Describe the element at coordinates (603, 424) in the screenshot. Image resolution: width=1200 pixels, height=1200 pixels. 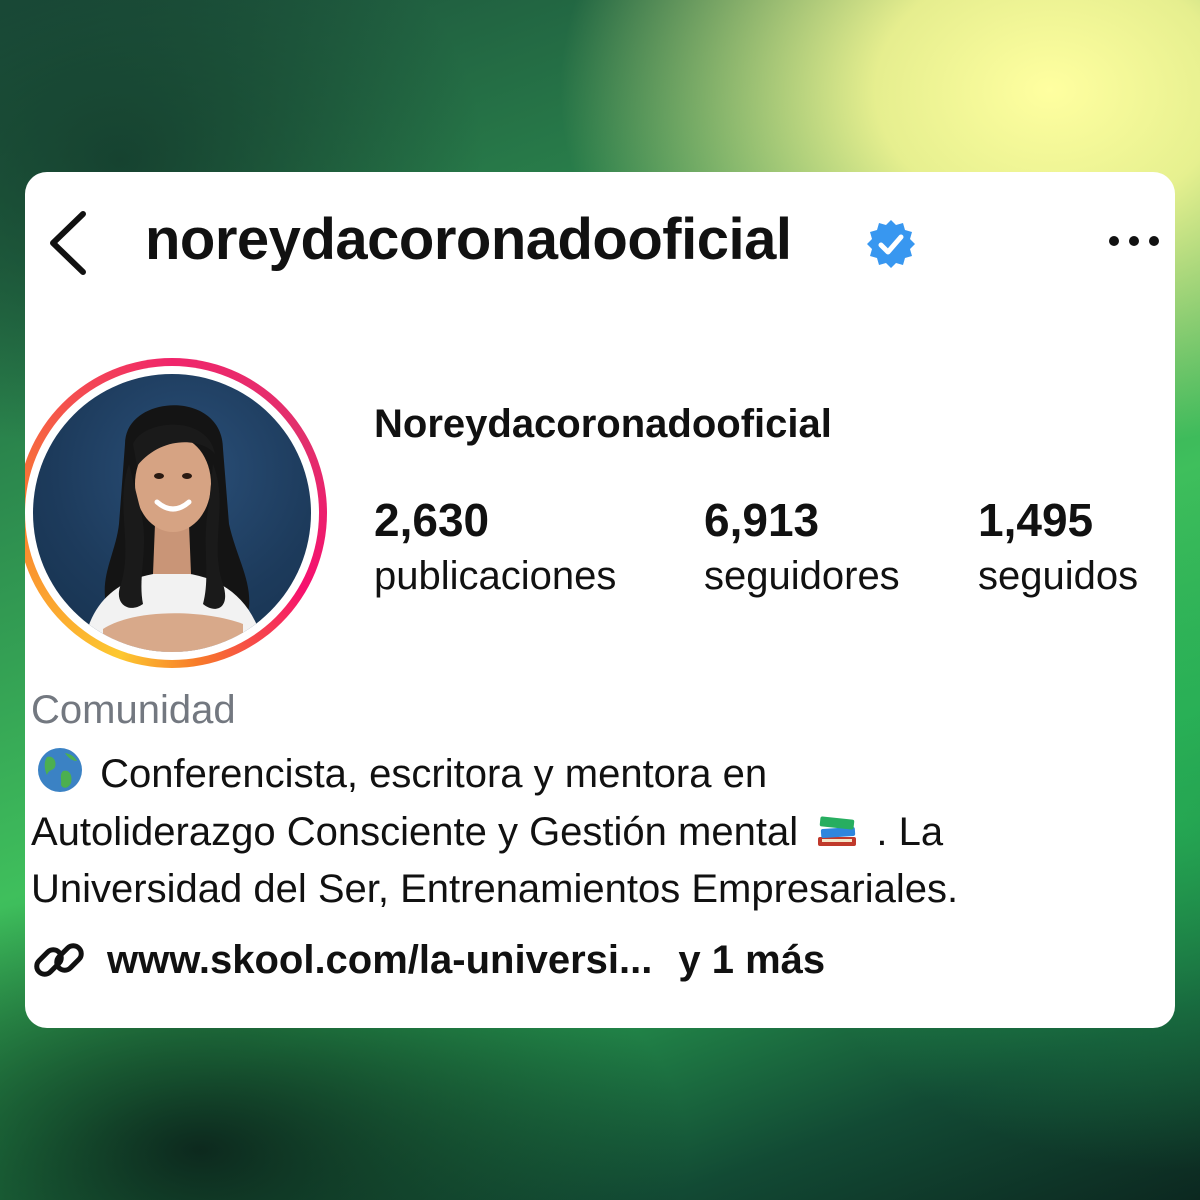
I see `display-name: Noreydacoronadooficial` at that location.